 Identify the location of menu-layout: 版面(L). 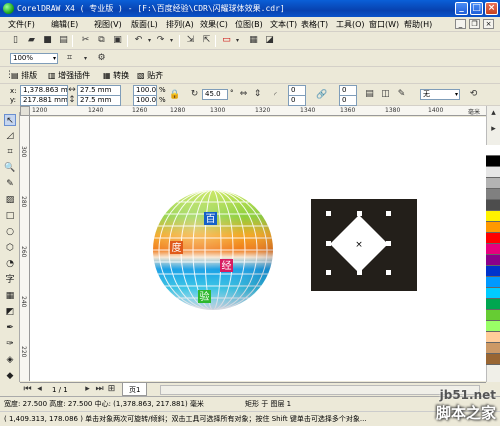
(144, 24).